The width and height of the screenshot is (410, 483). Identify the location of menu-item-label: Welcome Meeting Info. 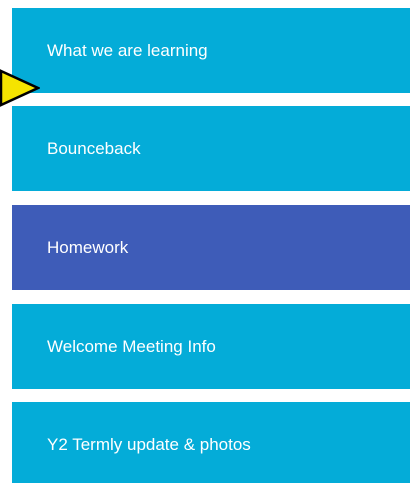
(131, 346).